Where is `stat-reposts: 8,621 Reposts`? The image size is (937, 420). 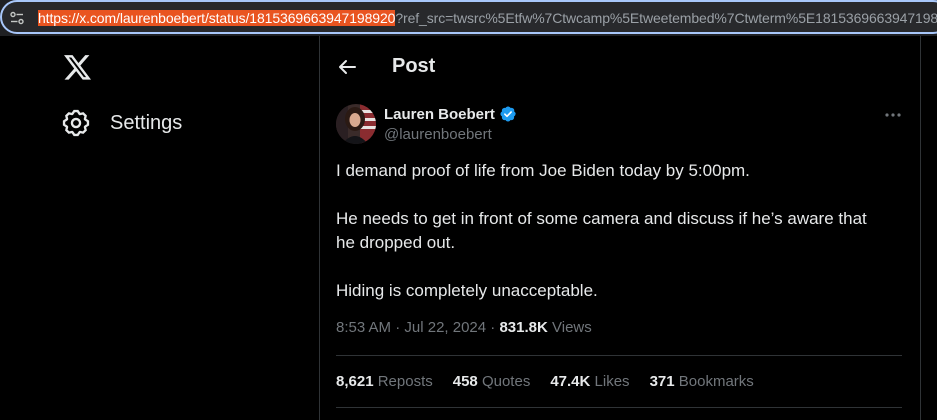
stat-reposts: 8,621 Reposts is located at coordinates (384, 381).